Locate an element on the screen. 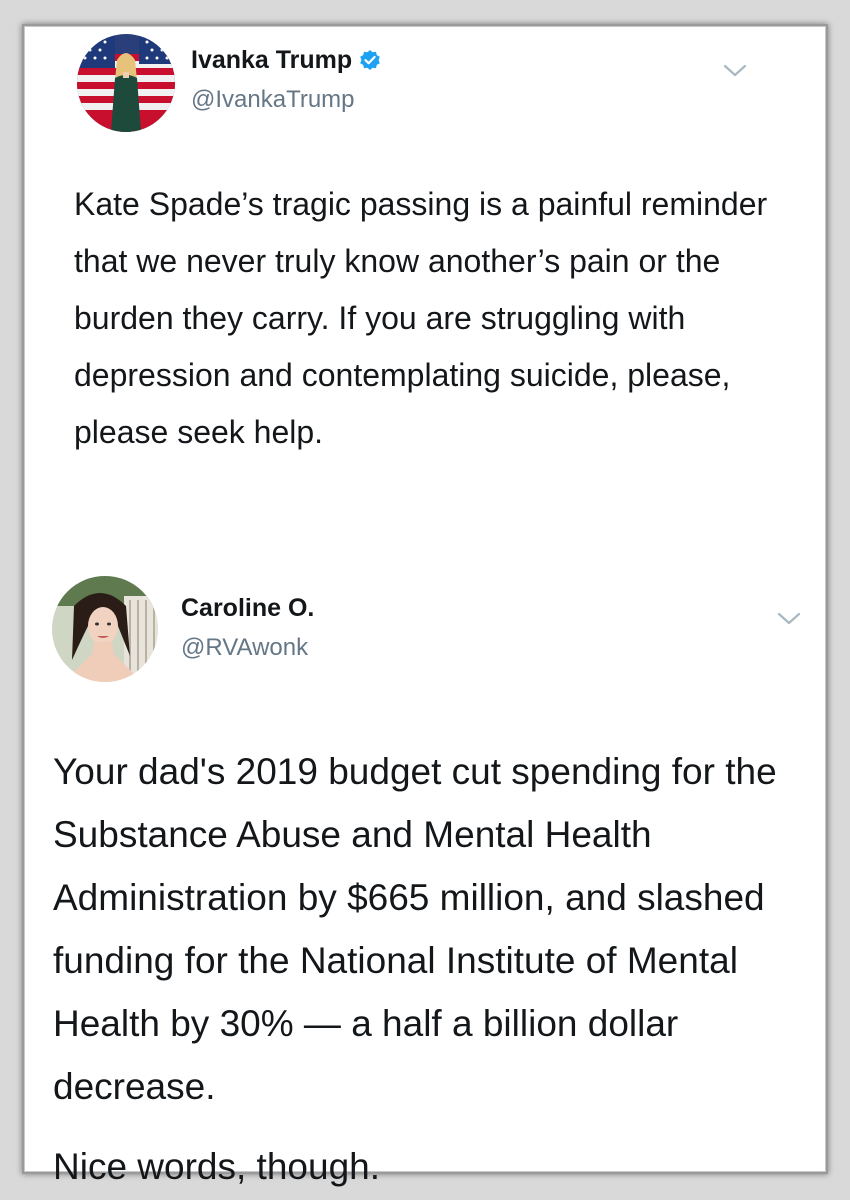 The width and height of the screenshot is (850, 1200). verified-badge-icon is located at coordinates (370, 61).